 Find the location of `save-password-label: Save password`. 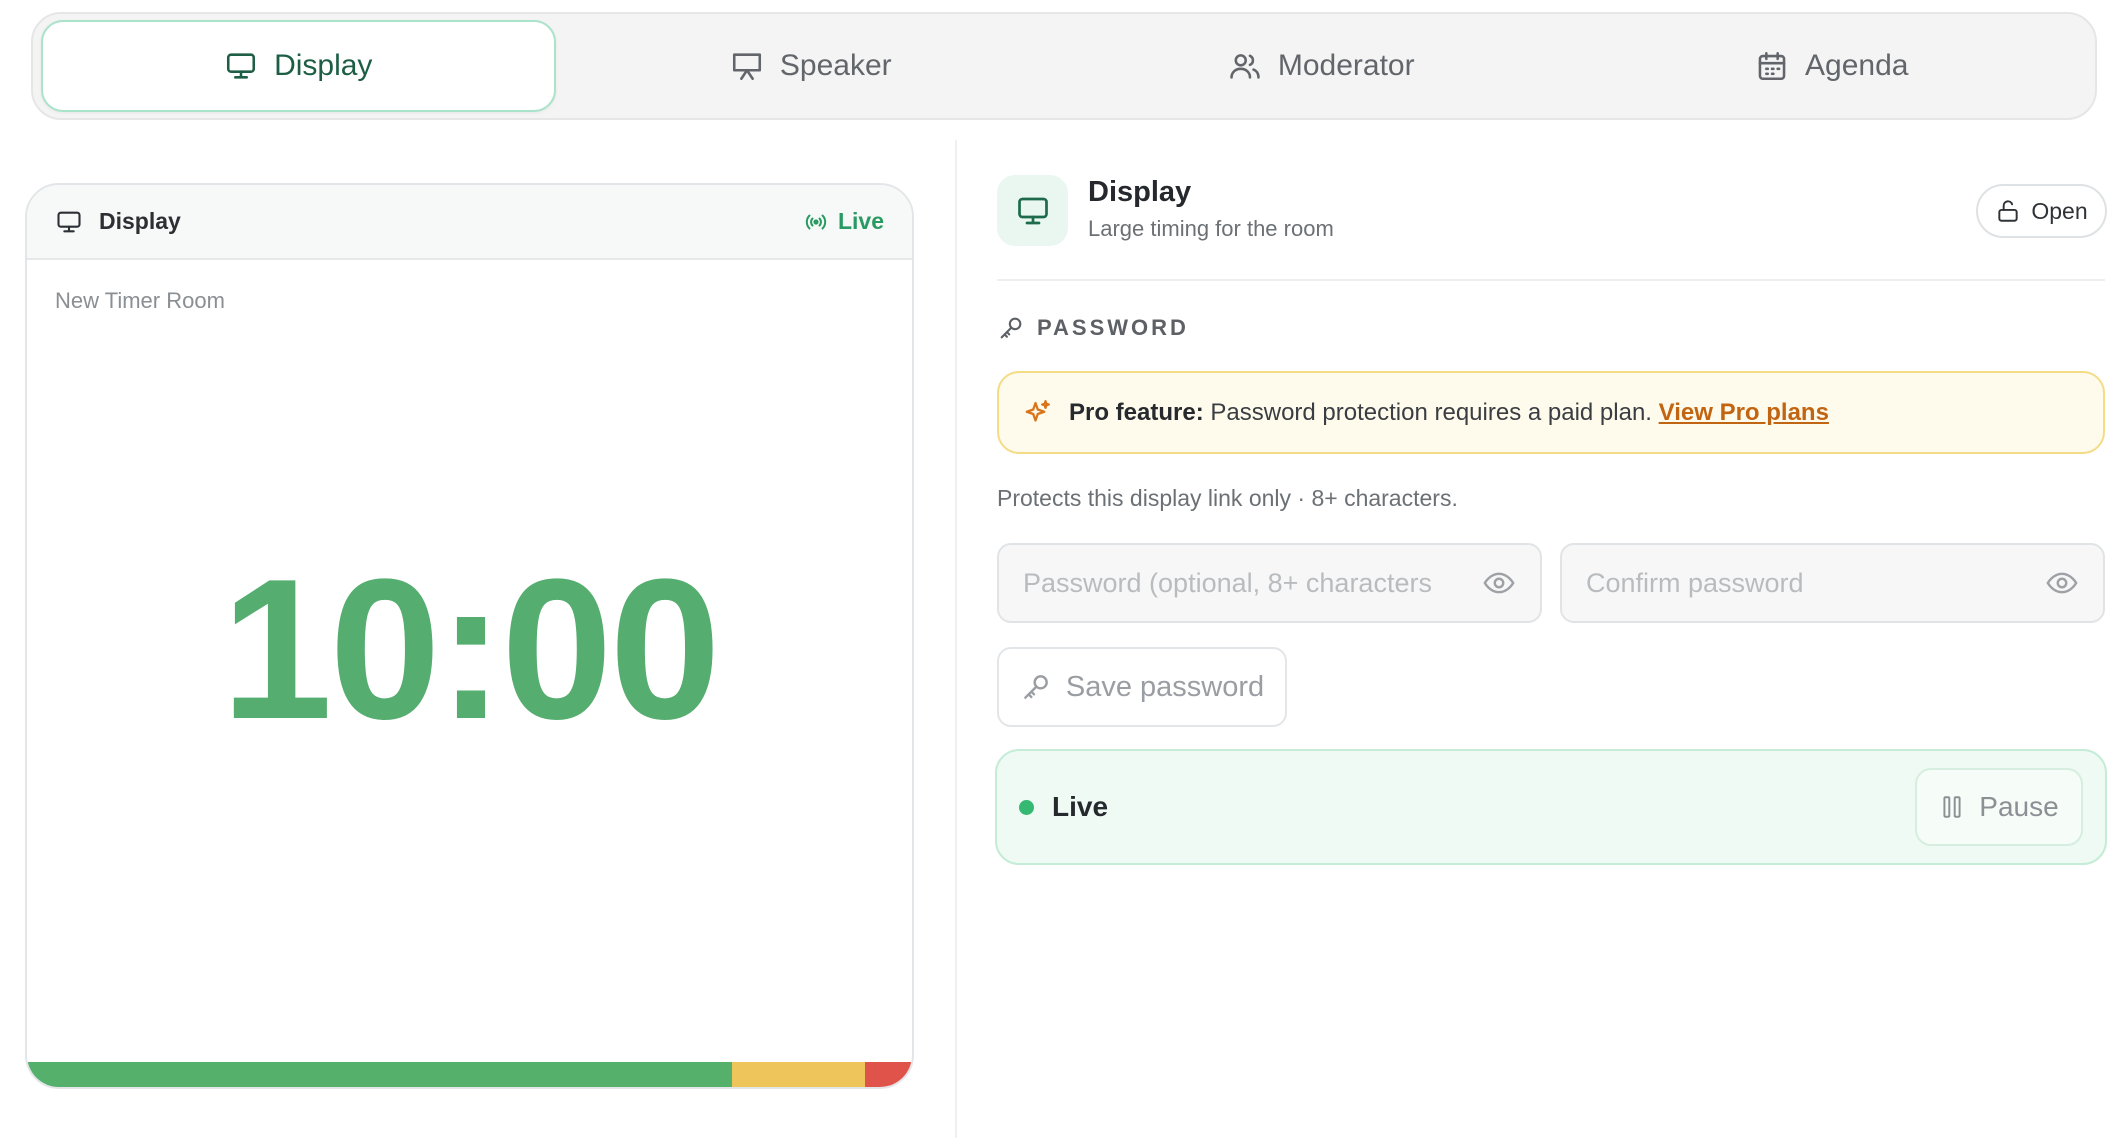

save-password-label: Save password is located at coordinates (1165, 686).